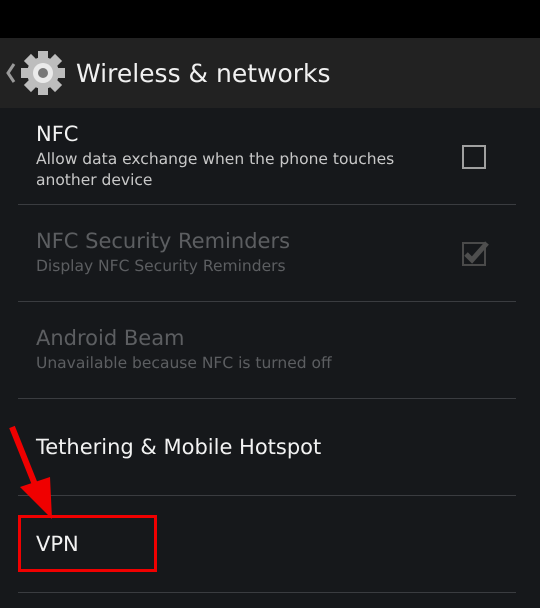 Image resolution: width=540 pixels, height=608 pixels. I want to click on screen-title: Wireless & networks, so click(203, 73).